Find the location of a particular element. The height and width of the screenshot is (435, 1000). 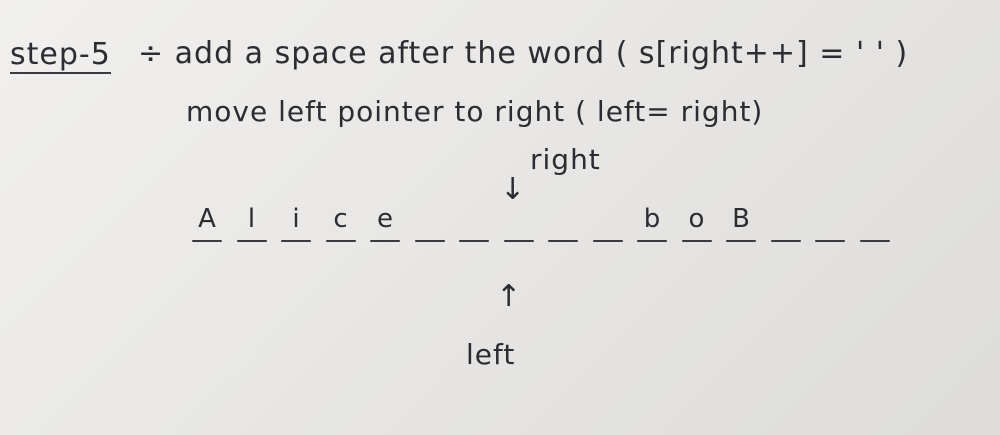

array-cell-char: l is located at coordinates (251, 219).